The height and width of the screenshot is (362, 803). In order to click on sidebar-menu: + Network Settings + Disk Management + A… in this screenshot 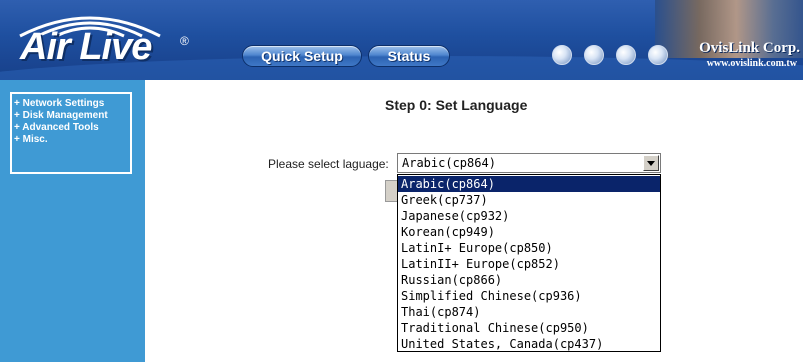, I will do `click(71, 133)`.